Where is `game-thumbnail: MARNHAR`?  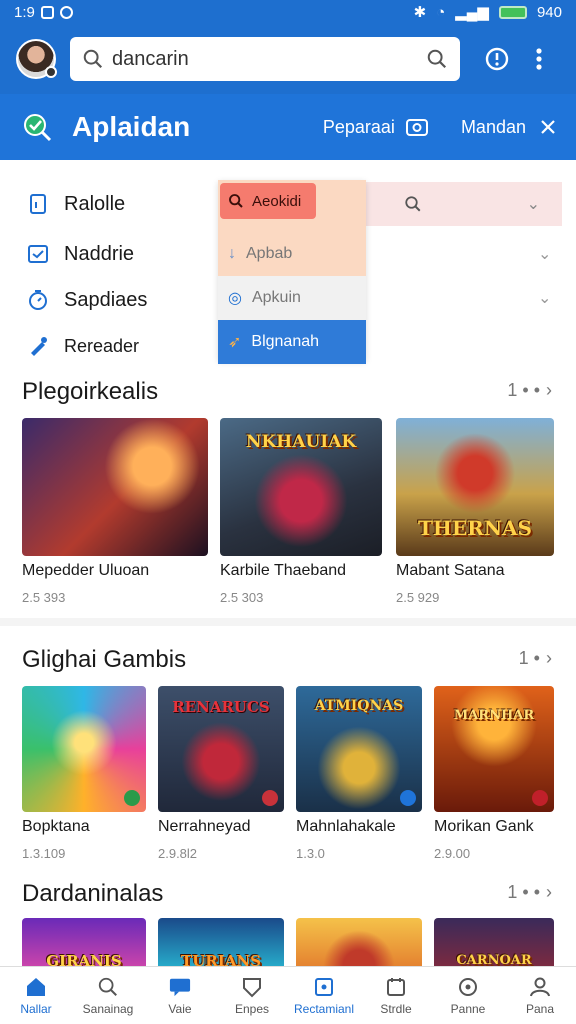
game-thumbnail: MARNHAR is located at coordinates (494, 749).